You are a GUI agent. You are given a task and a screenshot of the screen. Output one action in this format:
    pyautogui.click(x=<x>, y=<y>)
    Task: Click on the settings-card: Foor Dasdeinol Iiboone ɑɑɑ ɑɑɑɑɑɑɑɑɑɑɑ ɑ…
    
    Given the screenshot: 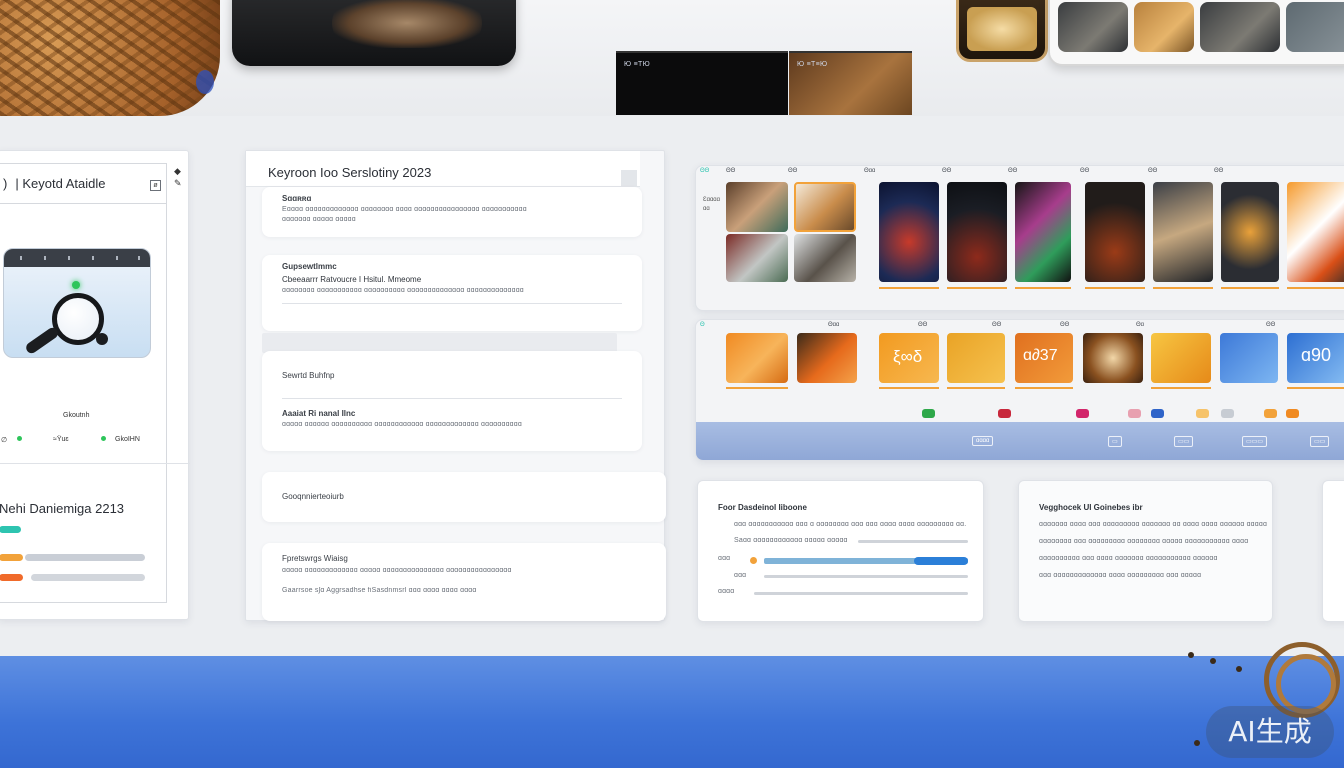 What is the action you would take?
    pyautogui.click(x=840, y=551)
    